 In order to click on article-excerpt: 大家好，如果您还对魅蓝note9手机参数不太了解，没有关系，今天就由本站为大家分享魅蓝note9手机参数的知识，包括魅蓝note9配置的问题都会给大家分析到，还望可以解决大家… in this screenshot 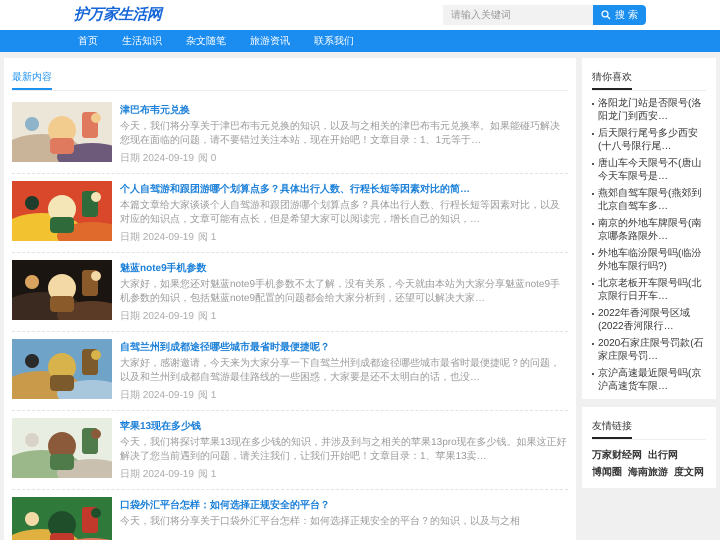, I will do `click(341, 292)`.